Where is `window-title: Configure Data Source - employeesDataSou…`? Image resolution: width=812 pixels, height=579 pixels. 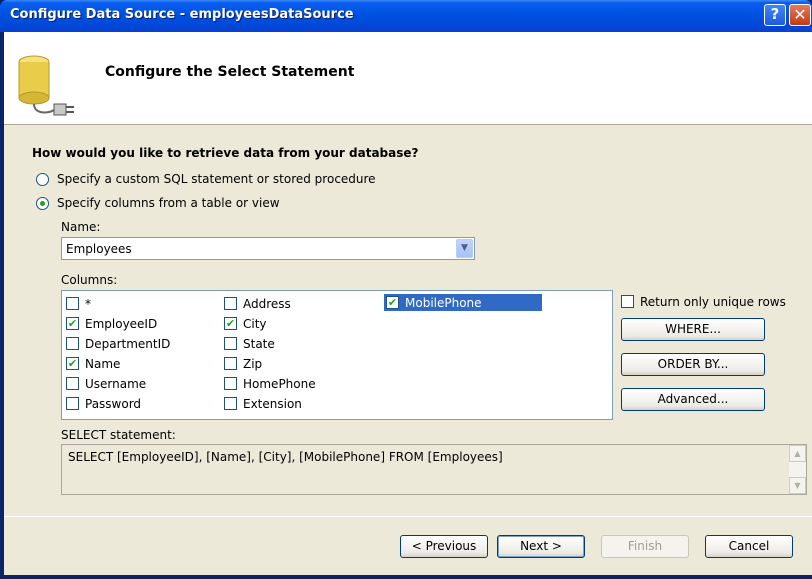
window-title: Configure Data Source - employeesDataSou… is located at coordinates (182, 14).